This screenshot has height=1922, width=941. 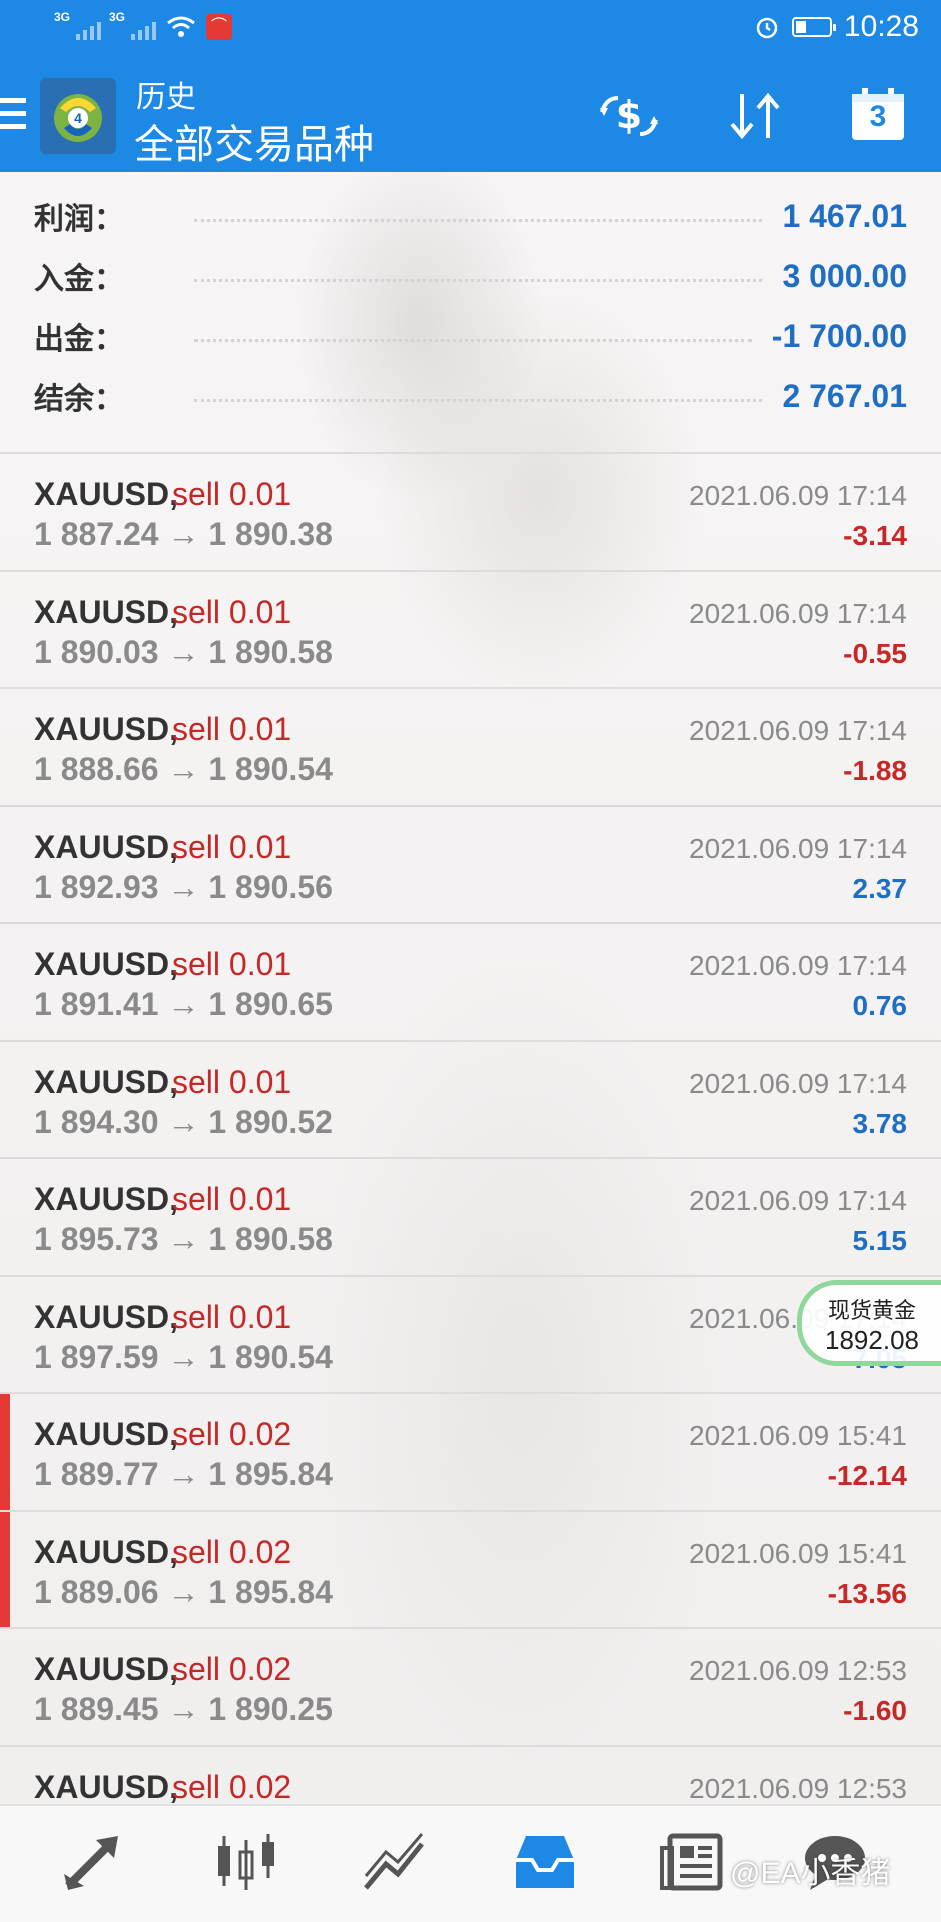 What do you see at coordinates (875, 653) in the screenshot?
I see `deal-profit: -0.55` at bounding box center [875, 653].